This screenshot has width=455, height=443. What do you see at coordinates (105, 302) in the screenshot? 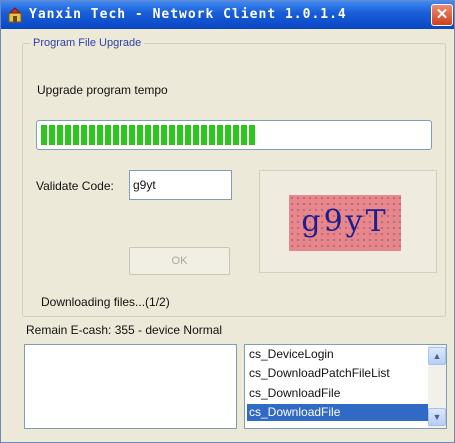
I see `download-status: Downloading files...(1/2)` at bounding box center [105, 302].